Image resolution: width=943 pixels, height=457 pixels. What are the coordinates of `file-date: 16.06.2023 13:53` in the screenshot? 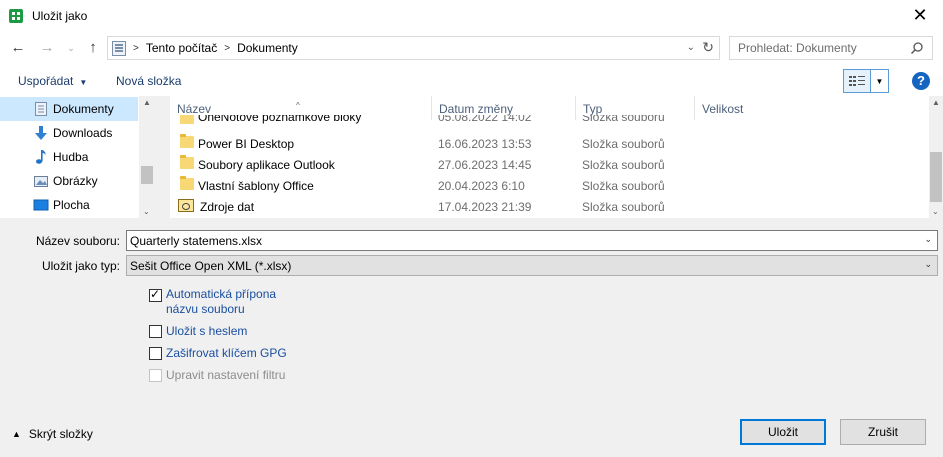 It's located at (485, 144).